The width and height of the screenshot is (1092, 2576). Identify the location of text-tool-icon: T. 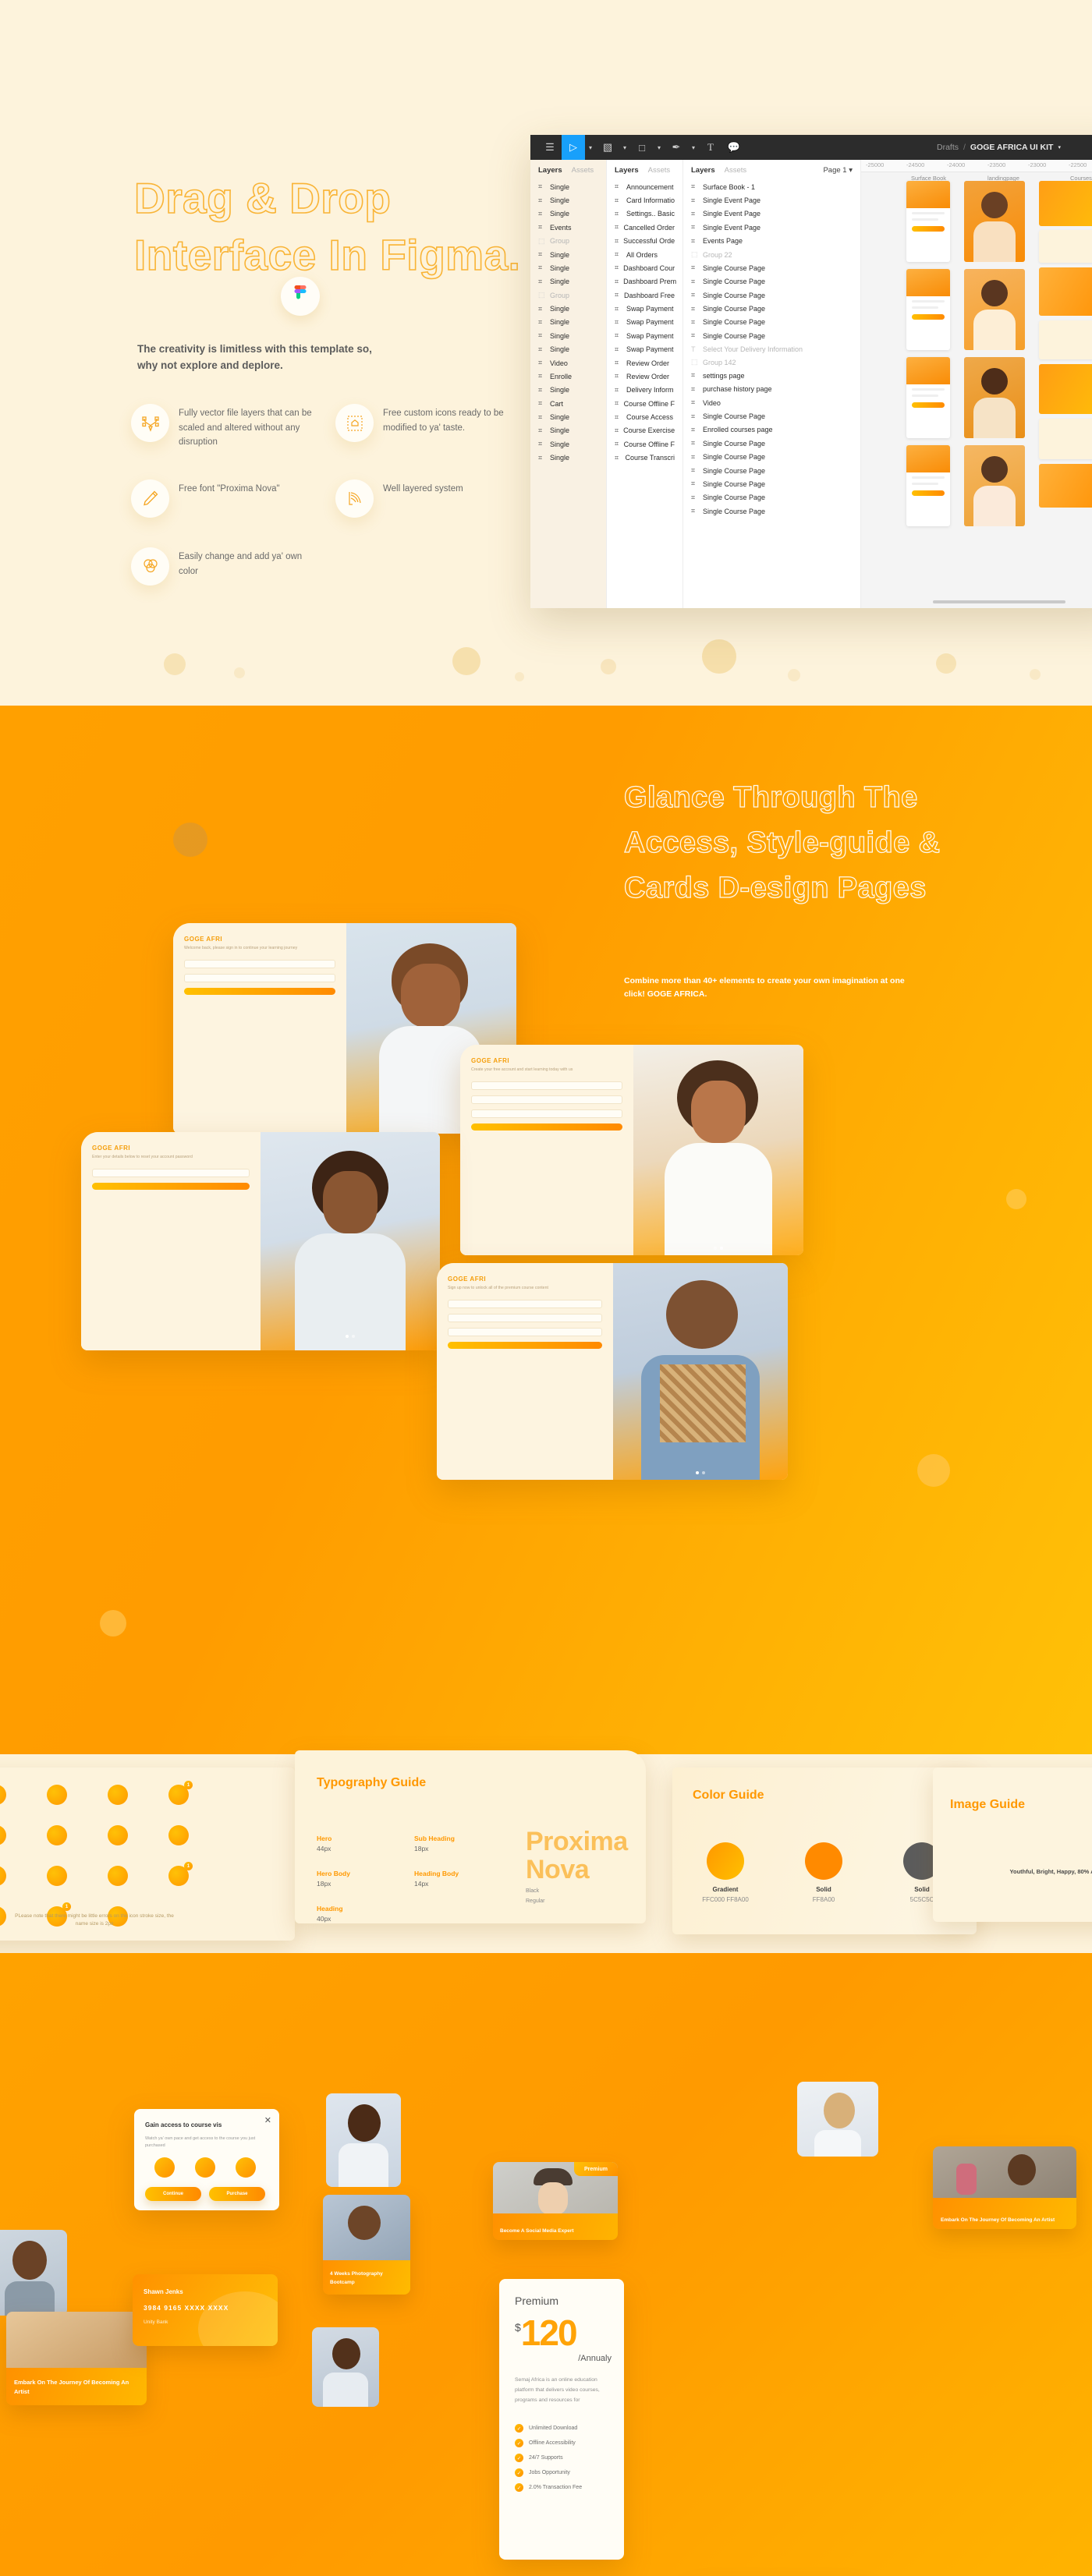
(711, 147).